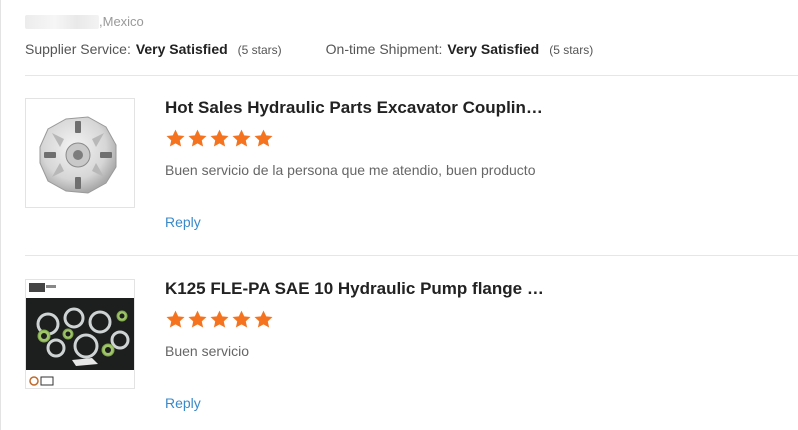  What do you see at coordinates (121, 21) in the screenshot?
I see `location-text: ,Mexico` at bounding box center [121, 21].